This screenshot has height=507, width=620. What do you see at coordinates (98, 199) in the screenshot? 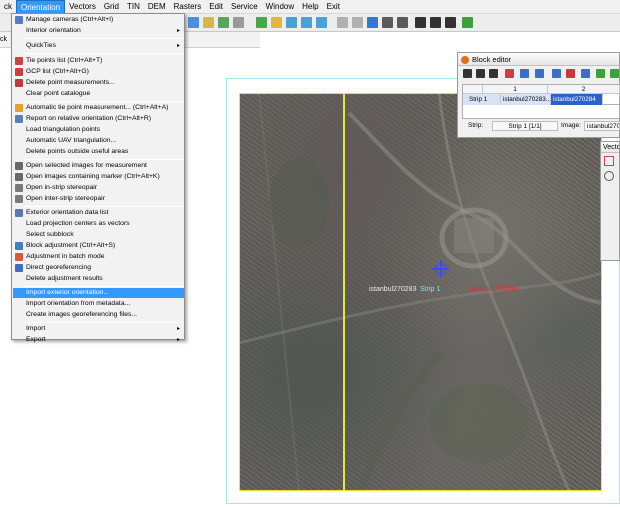
I see `menu-item-open-inter-strip: Open inter-strip stereopair` at bounding box center [98, 199].